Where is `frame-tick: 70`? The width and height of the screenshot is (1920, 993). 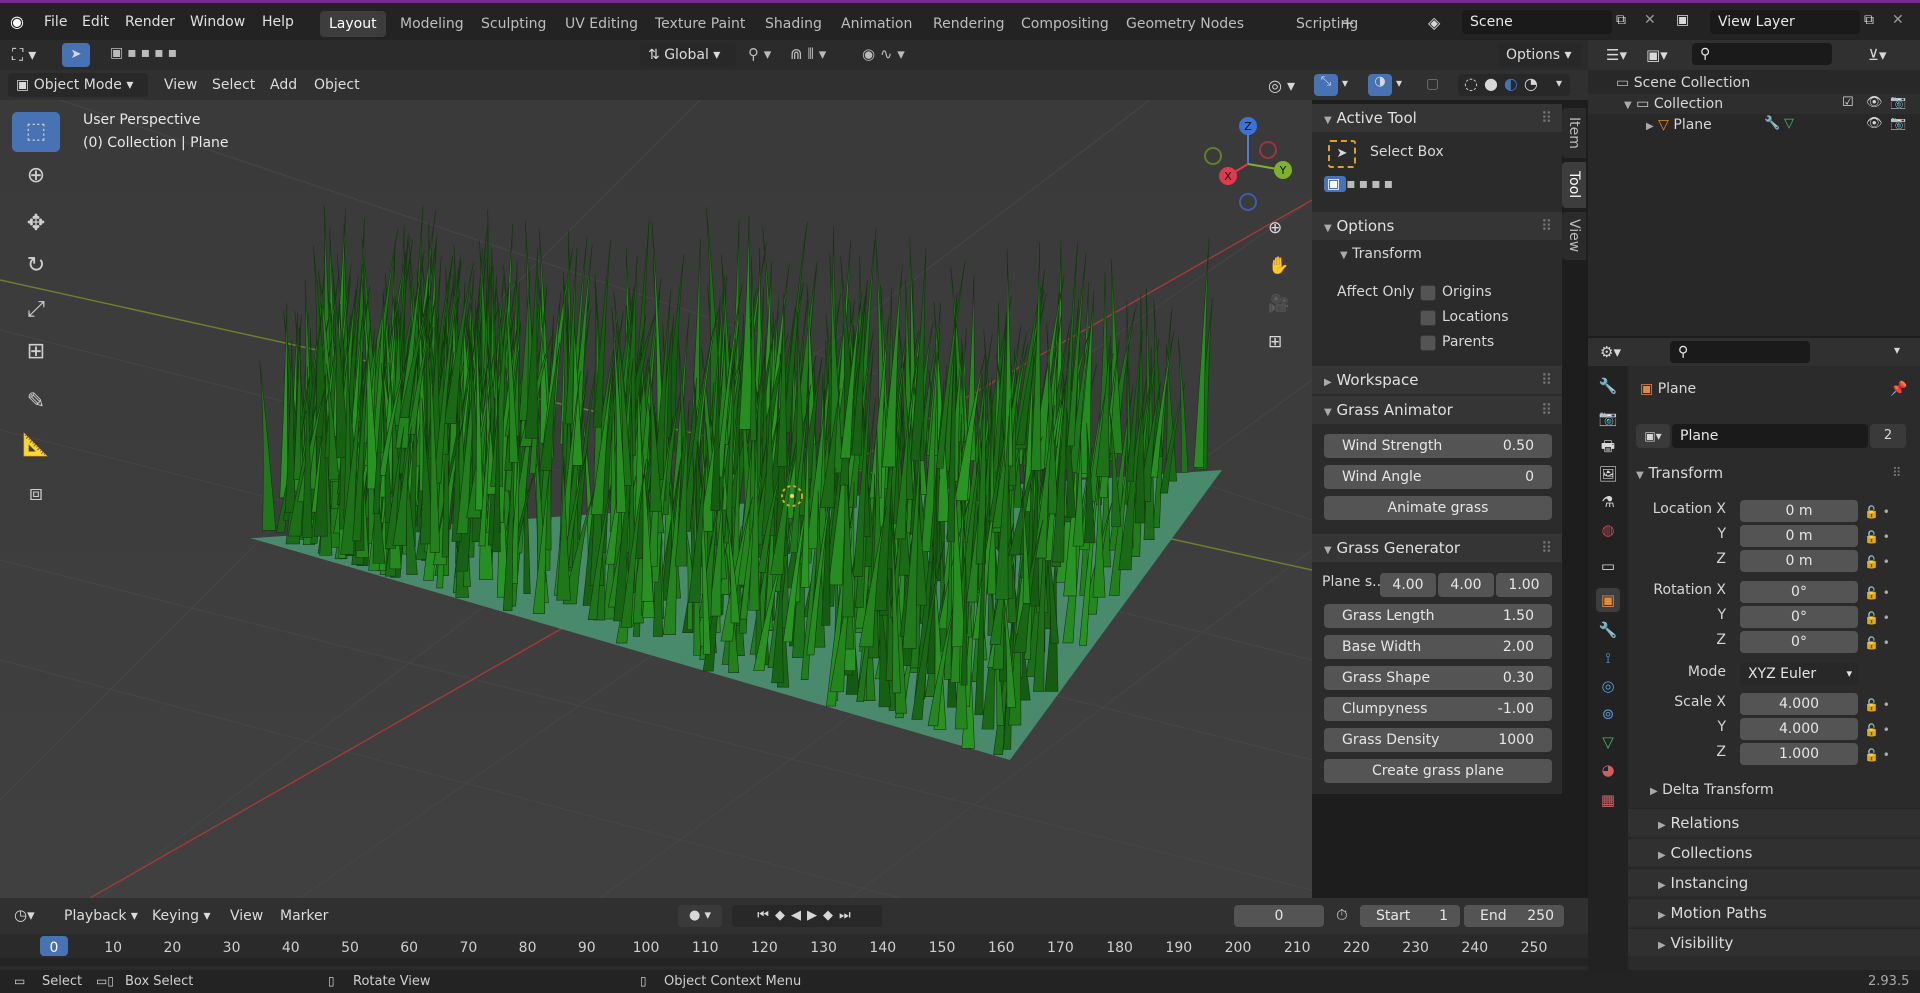 frame-tick: 70 is located at coordinates (468, 948).